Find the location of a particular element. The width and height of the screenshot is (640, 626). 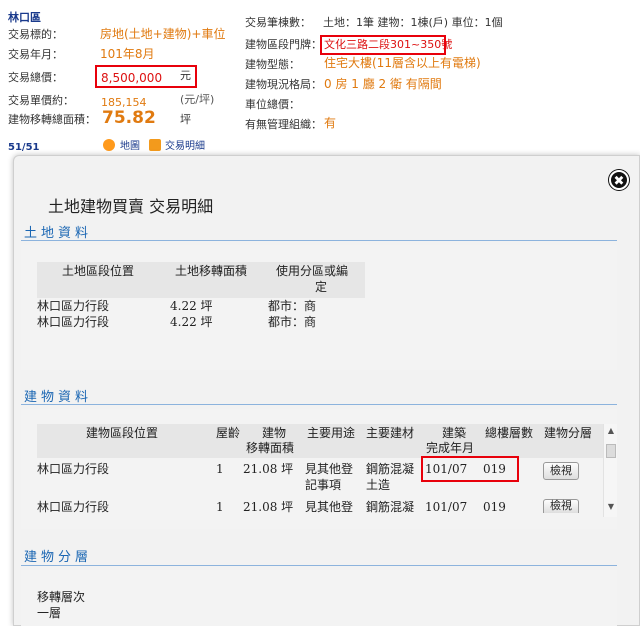

area-unit: 坪 is located at coordinates (185, 119).